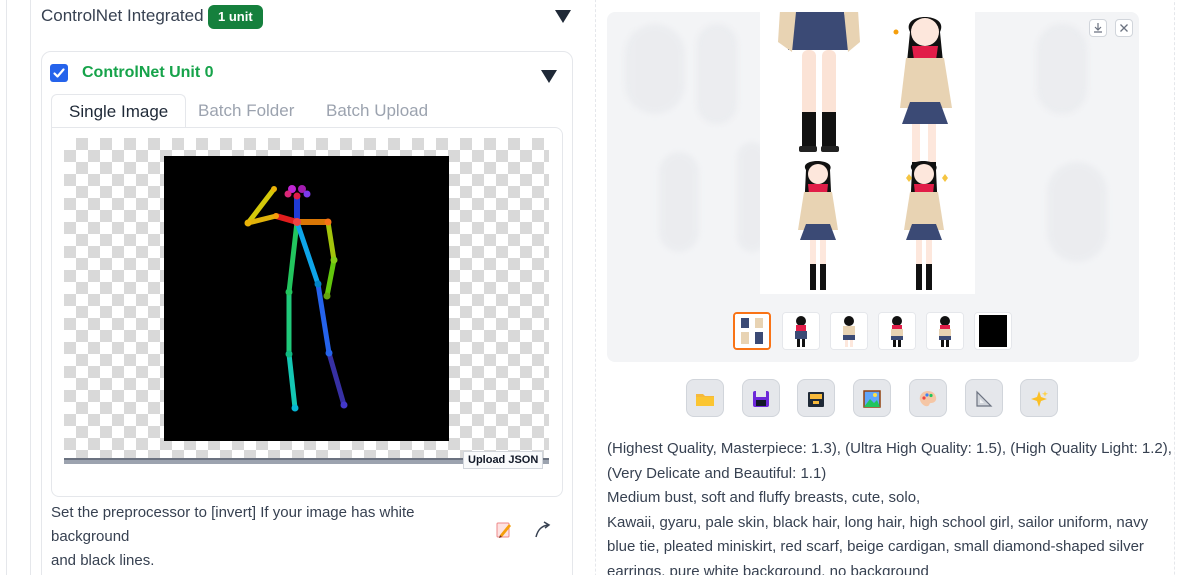 The width and height of the screenshot is (1200, 575). I want to click on send-to-img2img-button, so click(872, 398).